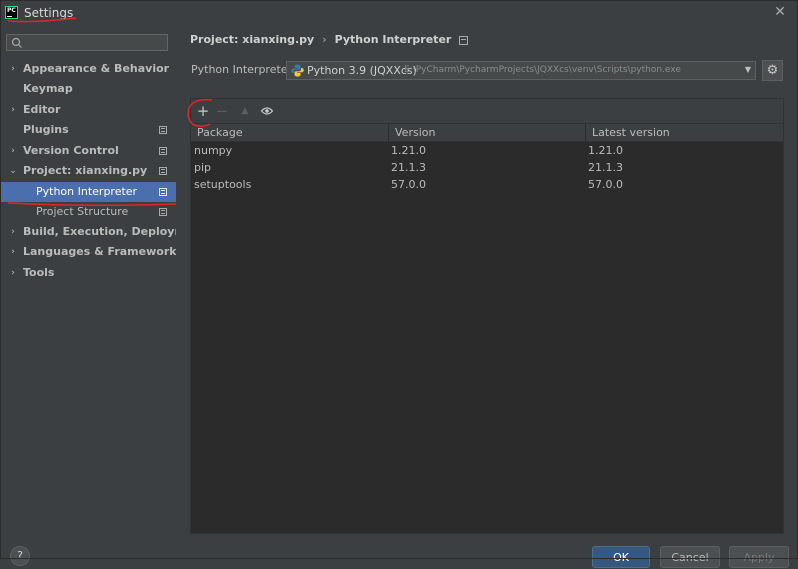 The image size is (798, 569). Describe the element at coordinates (243, 69) in the screenshot. I see `interpreter-label: Python Interpreter:` at that location.